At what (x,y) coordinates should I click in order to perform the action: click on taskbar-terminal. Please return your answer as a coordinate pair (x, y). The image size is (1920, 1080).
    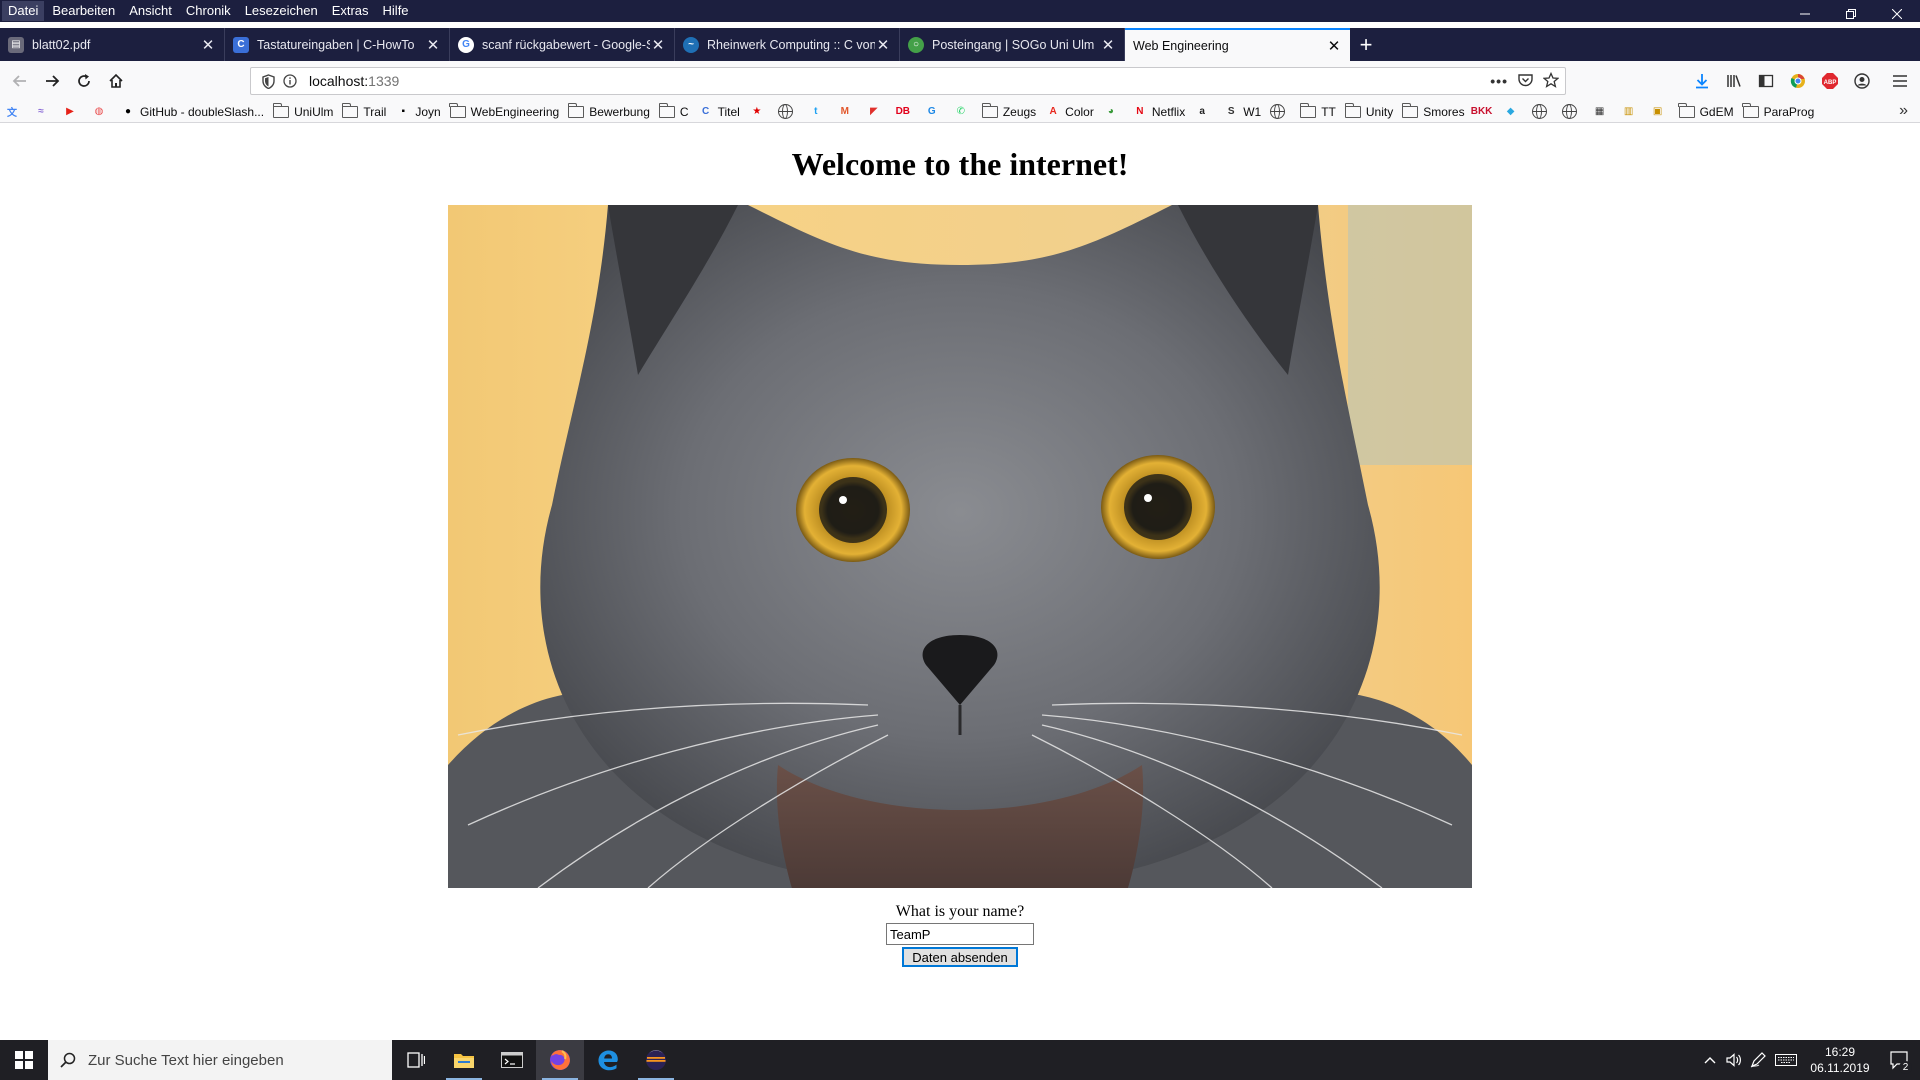
    Looking at the image, I should click on (512, 1060).